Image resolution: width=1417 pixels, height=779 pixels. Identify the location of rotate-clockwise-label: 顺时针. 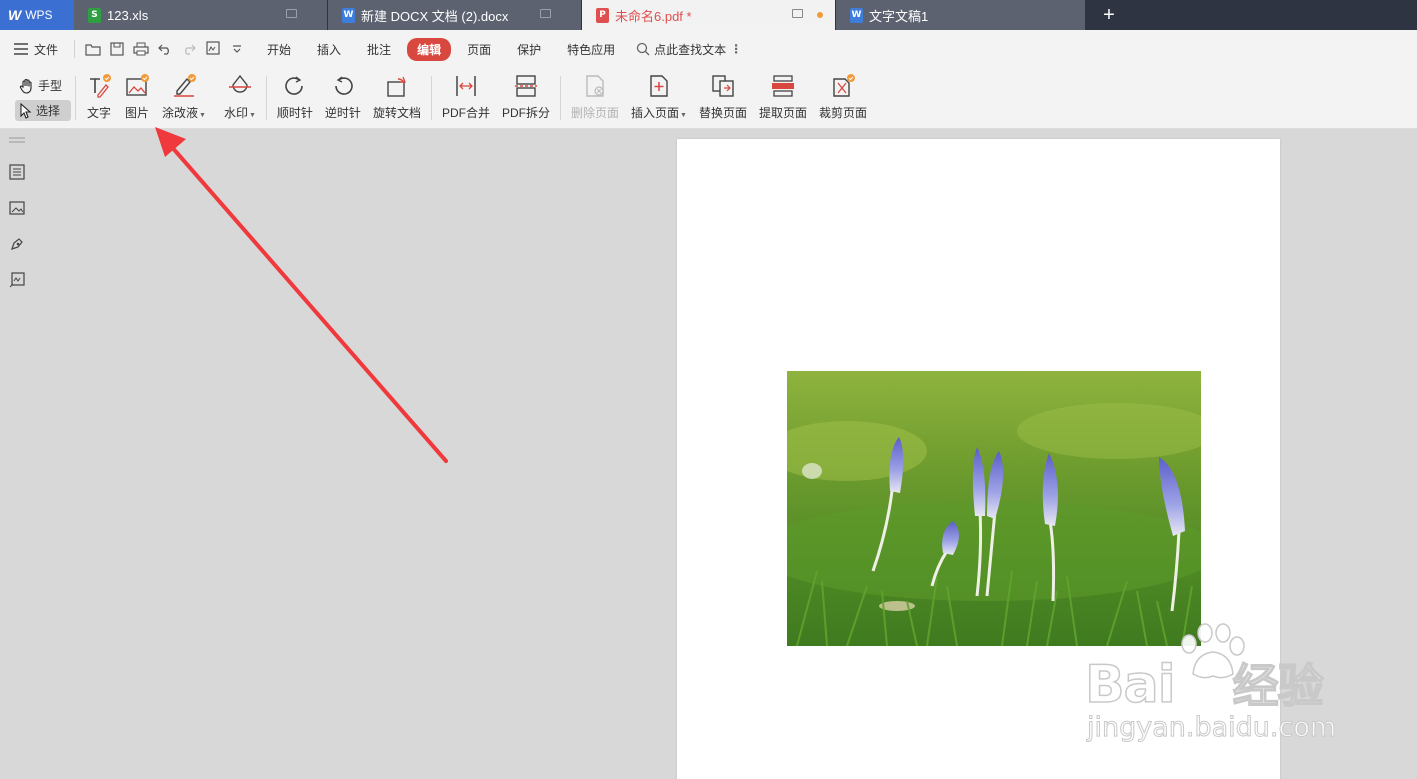
(294, 113).